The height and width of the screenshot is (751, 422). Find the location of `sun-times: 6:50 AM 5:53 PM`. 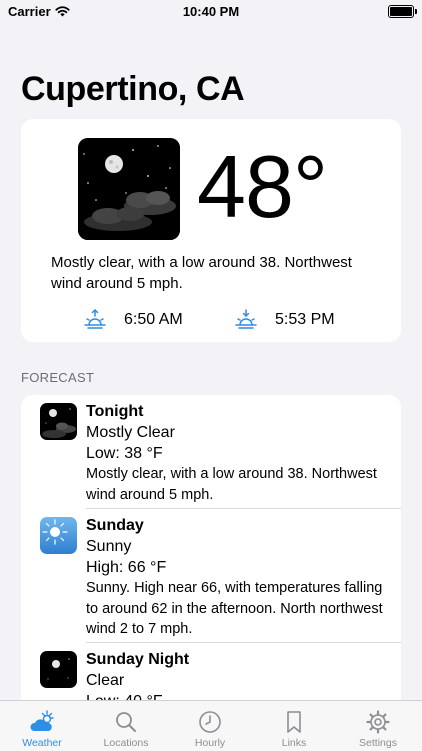

sun-times: 6:50 AM 5:53 PM is located at coordinates (211, 322).